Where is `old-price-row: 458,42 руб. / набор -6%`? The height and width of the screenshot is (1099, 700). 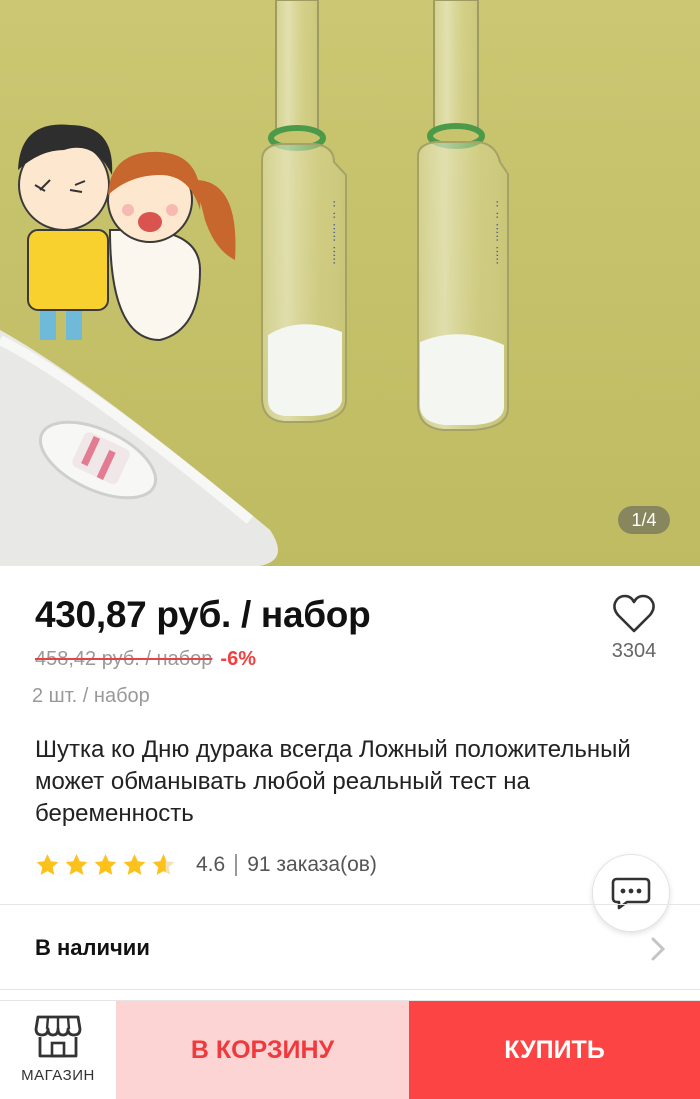
old-price-row: 458,42 руб. / набор -6% is located at coordinates (145, 659).